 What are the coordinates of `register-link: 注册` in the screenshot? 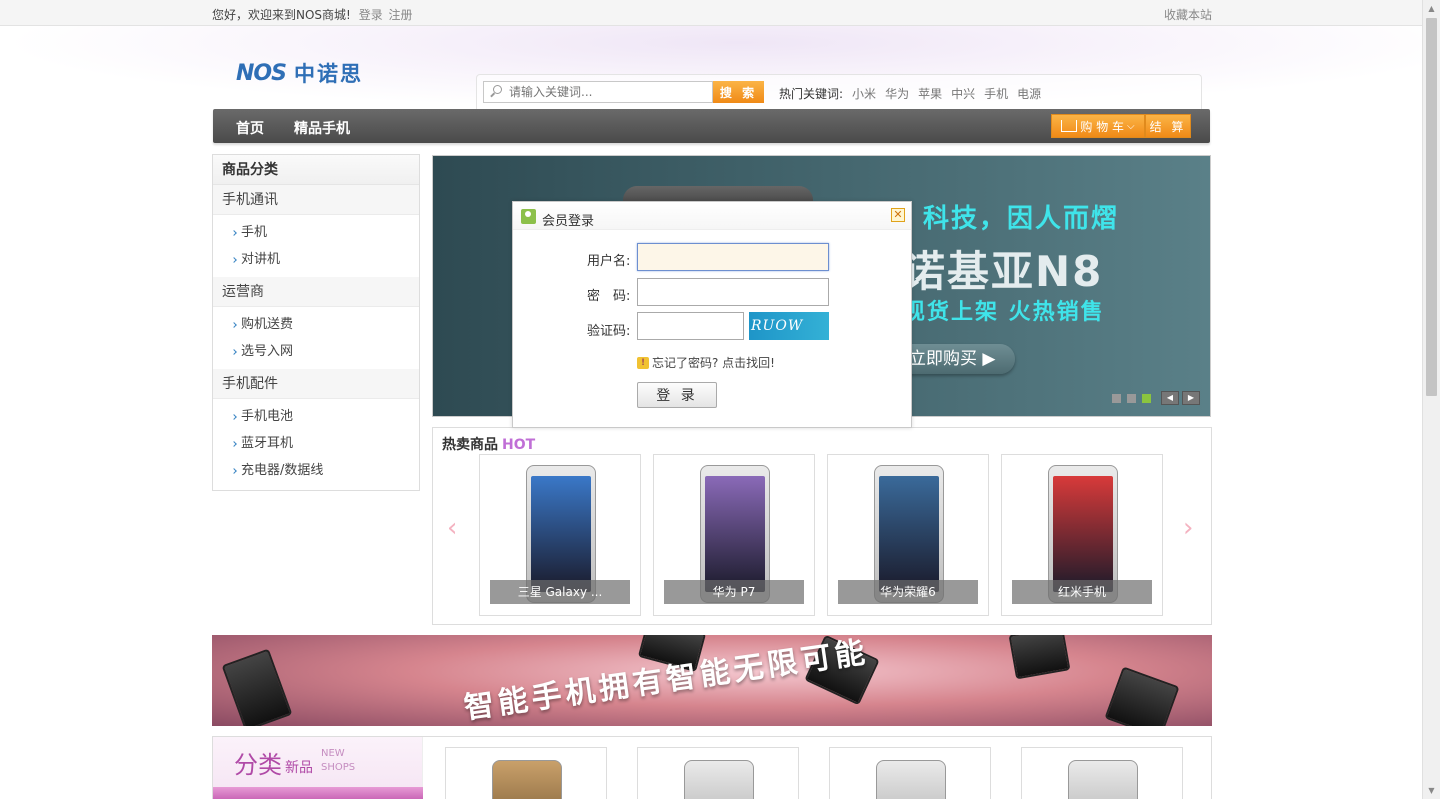 It's located at (401, 15).